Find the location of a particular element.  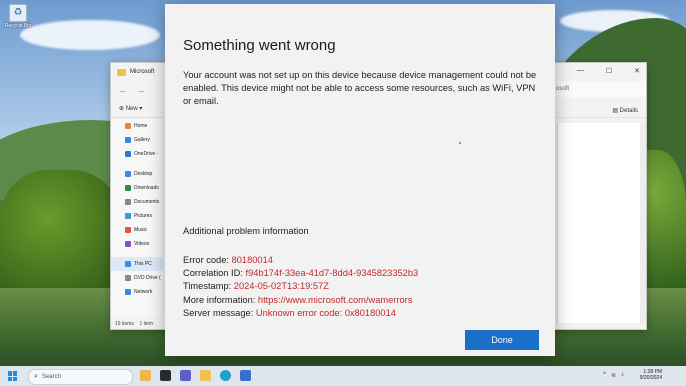

more-info-label: More information: is located at coordinates (220, 299).